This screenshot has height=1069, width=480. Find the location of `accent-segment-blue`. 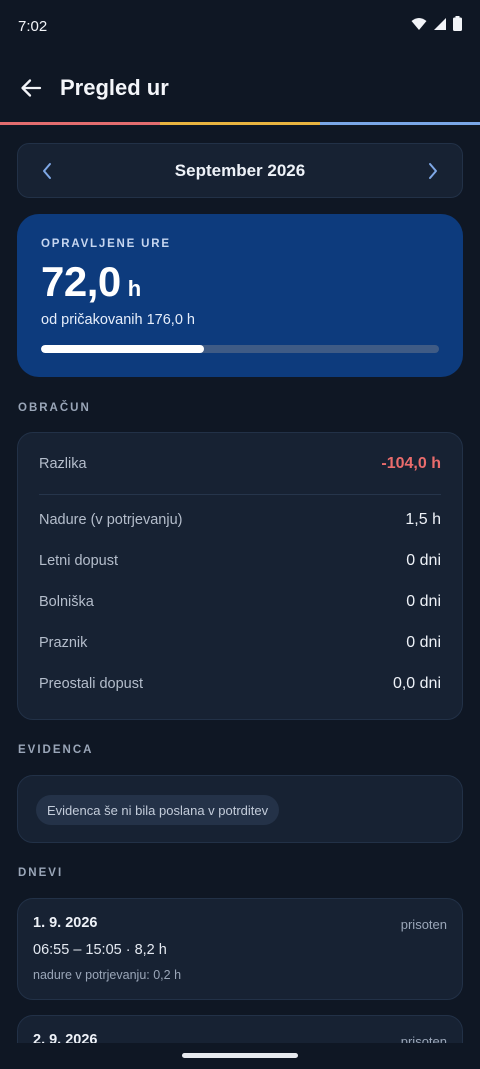

accent-segment-blue is located at coordinates (400, 123).